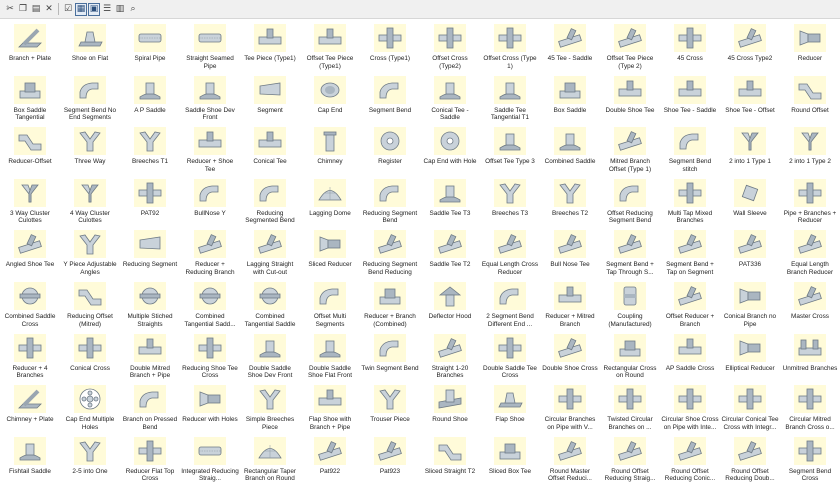 The height and width of the screenshot is (484, 840). Describe the element at coordinates (390, 458) in the screenshot. I see `gallery-item: Pat923` at that location.